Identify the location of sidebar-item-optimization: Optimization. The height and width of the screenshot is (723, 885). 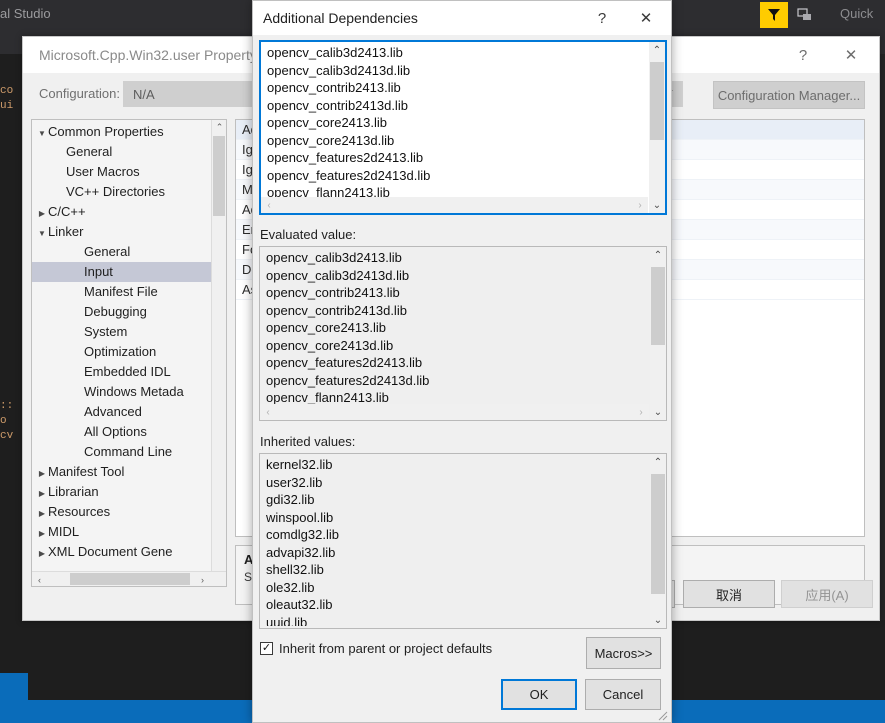
(122, 352).